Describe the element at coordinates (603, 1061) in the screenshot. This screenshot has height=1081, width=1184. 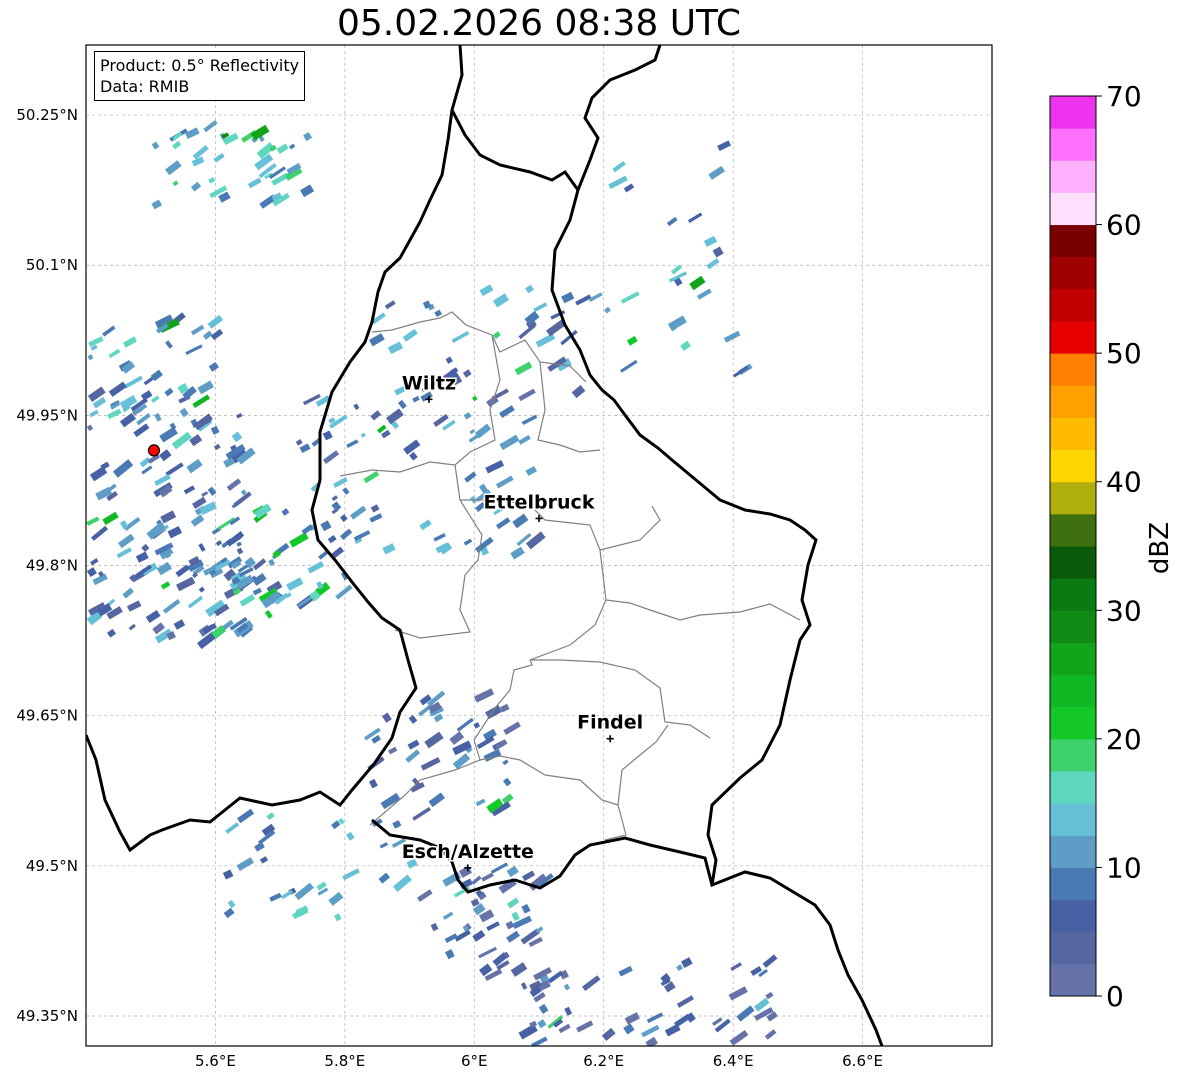
I see `lon-tick-label: 6.2°E` at that location.